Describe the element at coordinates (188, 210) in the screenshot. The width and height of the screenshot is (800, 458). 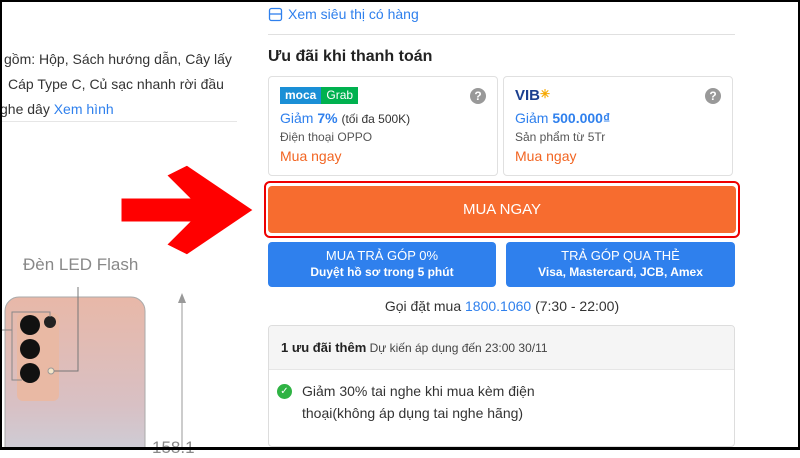
I see `red-arrow-icon` at that location.